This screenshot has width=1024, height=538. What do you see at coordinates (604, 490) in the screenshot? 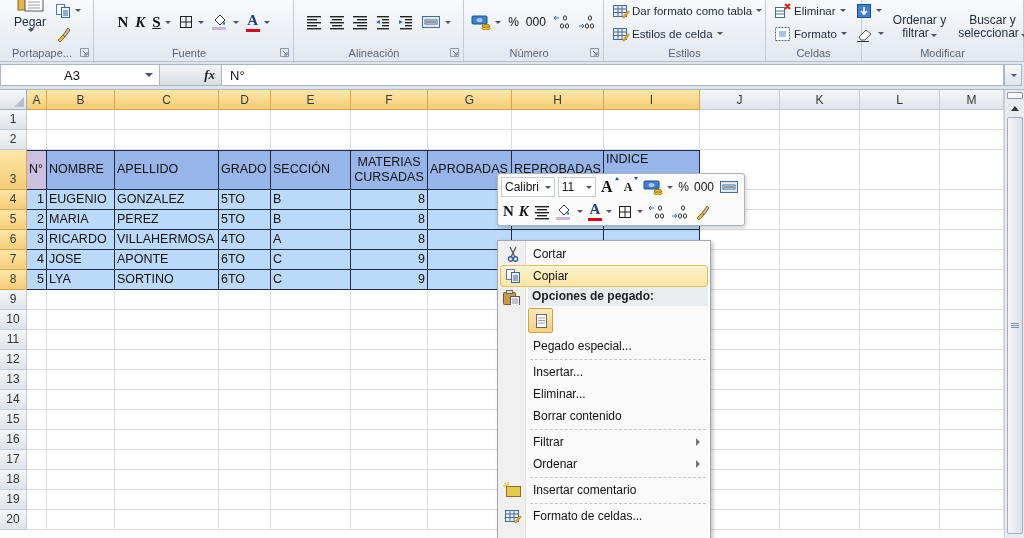
I see `menu-item: Insertar comentario` at bounding box center [604, 490].